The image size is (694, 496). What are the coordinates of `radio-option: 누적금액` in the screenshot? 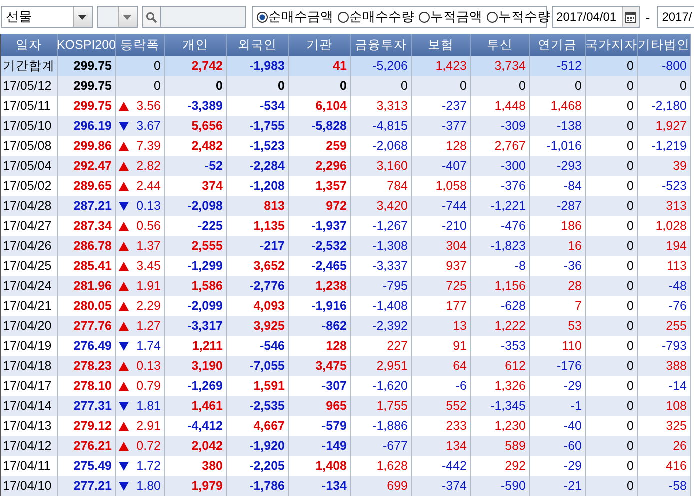 It's located at (450, 17).